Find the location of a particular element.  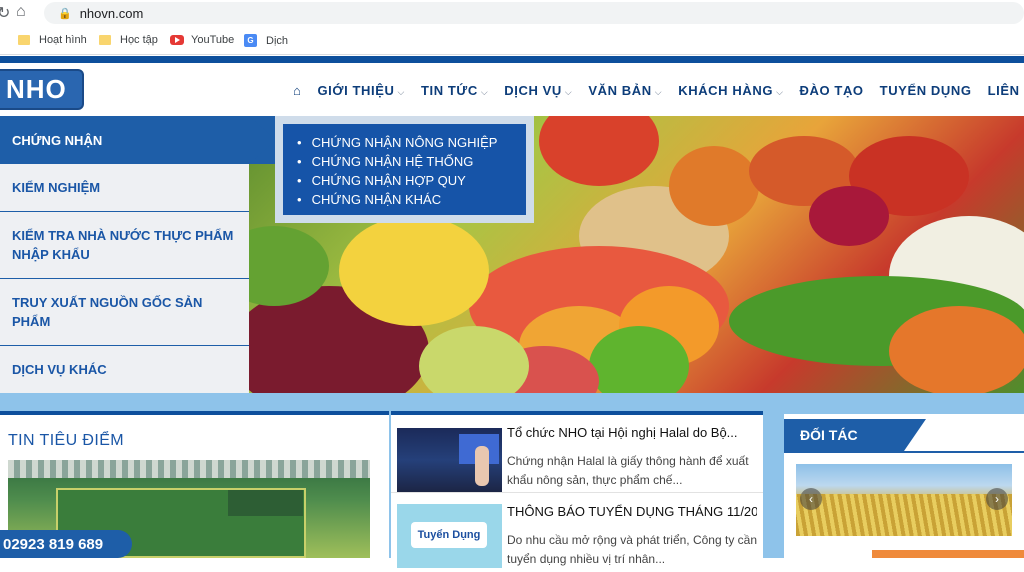

bookmark-hoc-tap: Học tập is located at coordinates (128, 40).